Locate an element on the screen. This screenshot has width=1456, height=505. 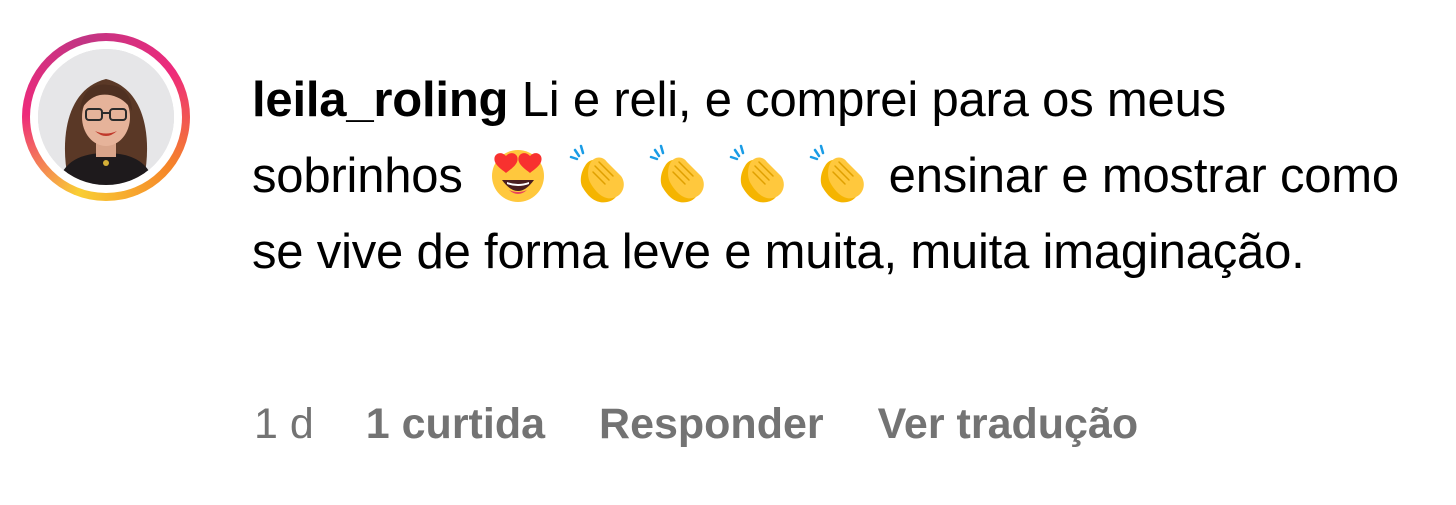
heart-eyes-emoji-icon is located at coordinates (518, 174).